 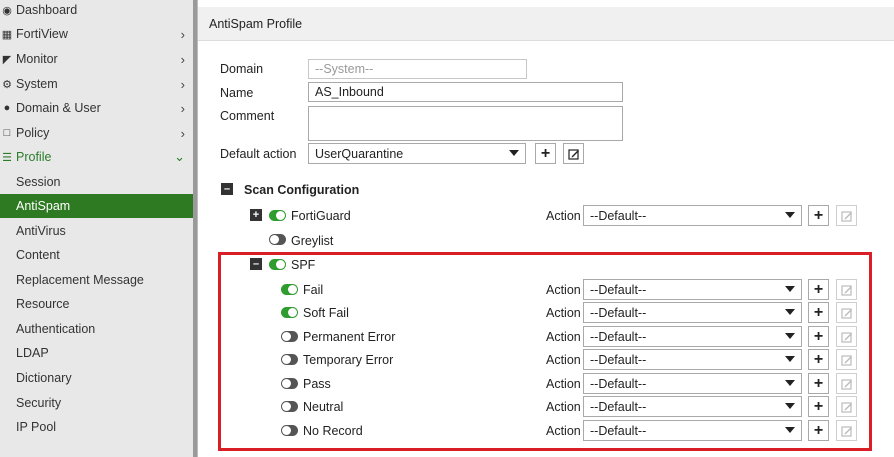 I want to click on chevron-down-icon: ⌄, so click(x=179, y=156).